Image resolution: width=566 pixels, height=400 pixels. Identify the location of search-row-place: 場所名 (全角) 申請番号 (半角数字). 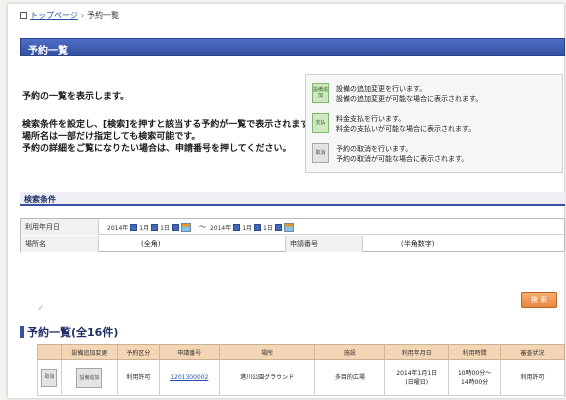
(292, 244).